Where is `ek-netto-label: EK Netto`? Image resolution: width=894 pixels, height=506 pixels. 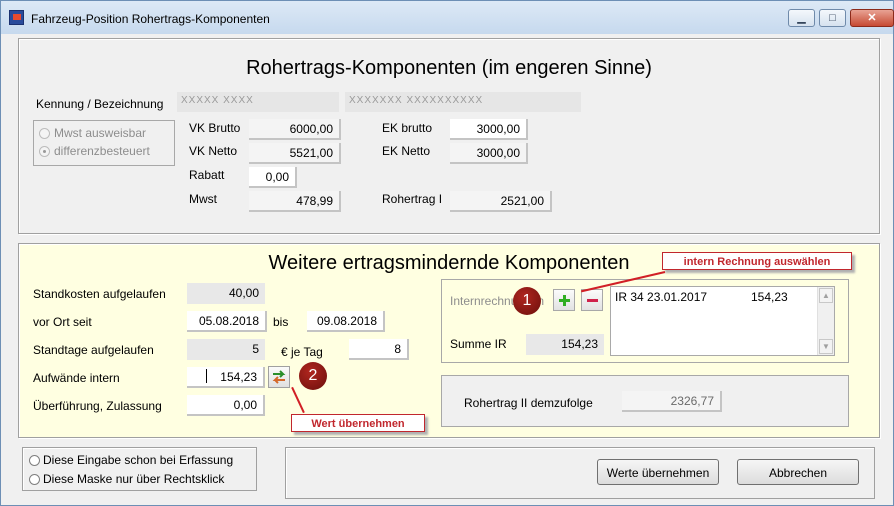 ek-netto-label: EK Netto is located at coordinates (406, 151).